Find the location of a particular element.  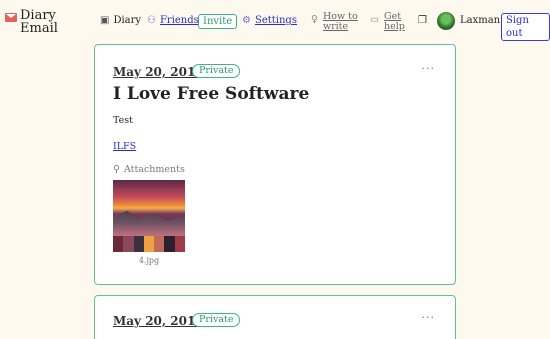

entry-body: Test is located at coordinates (123, 120).